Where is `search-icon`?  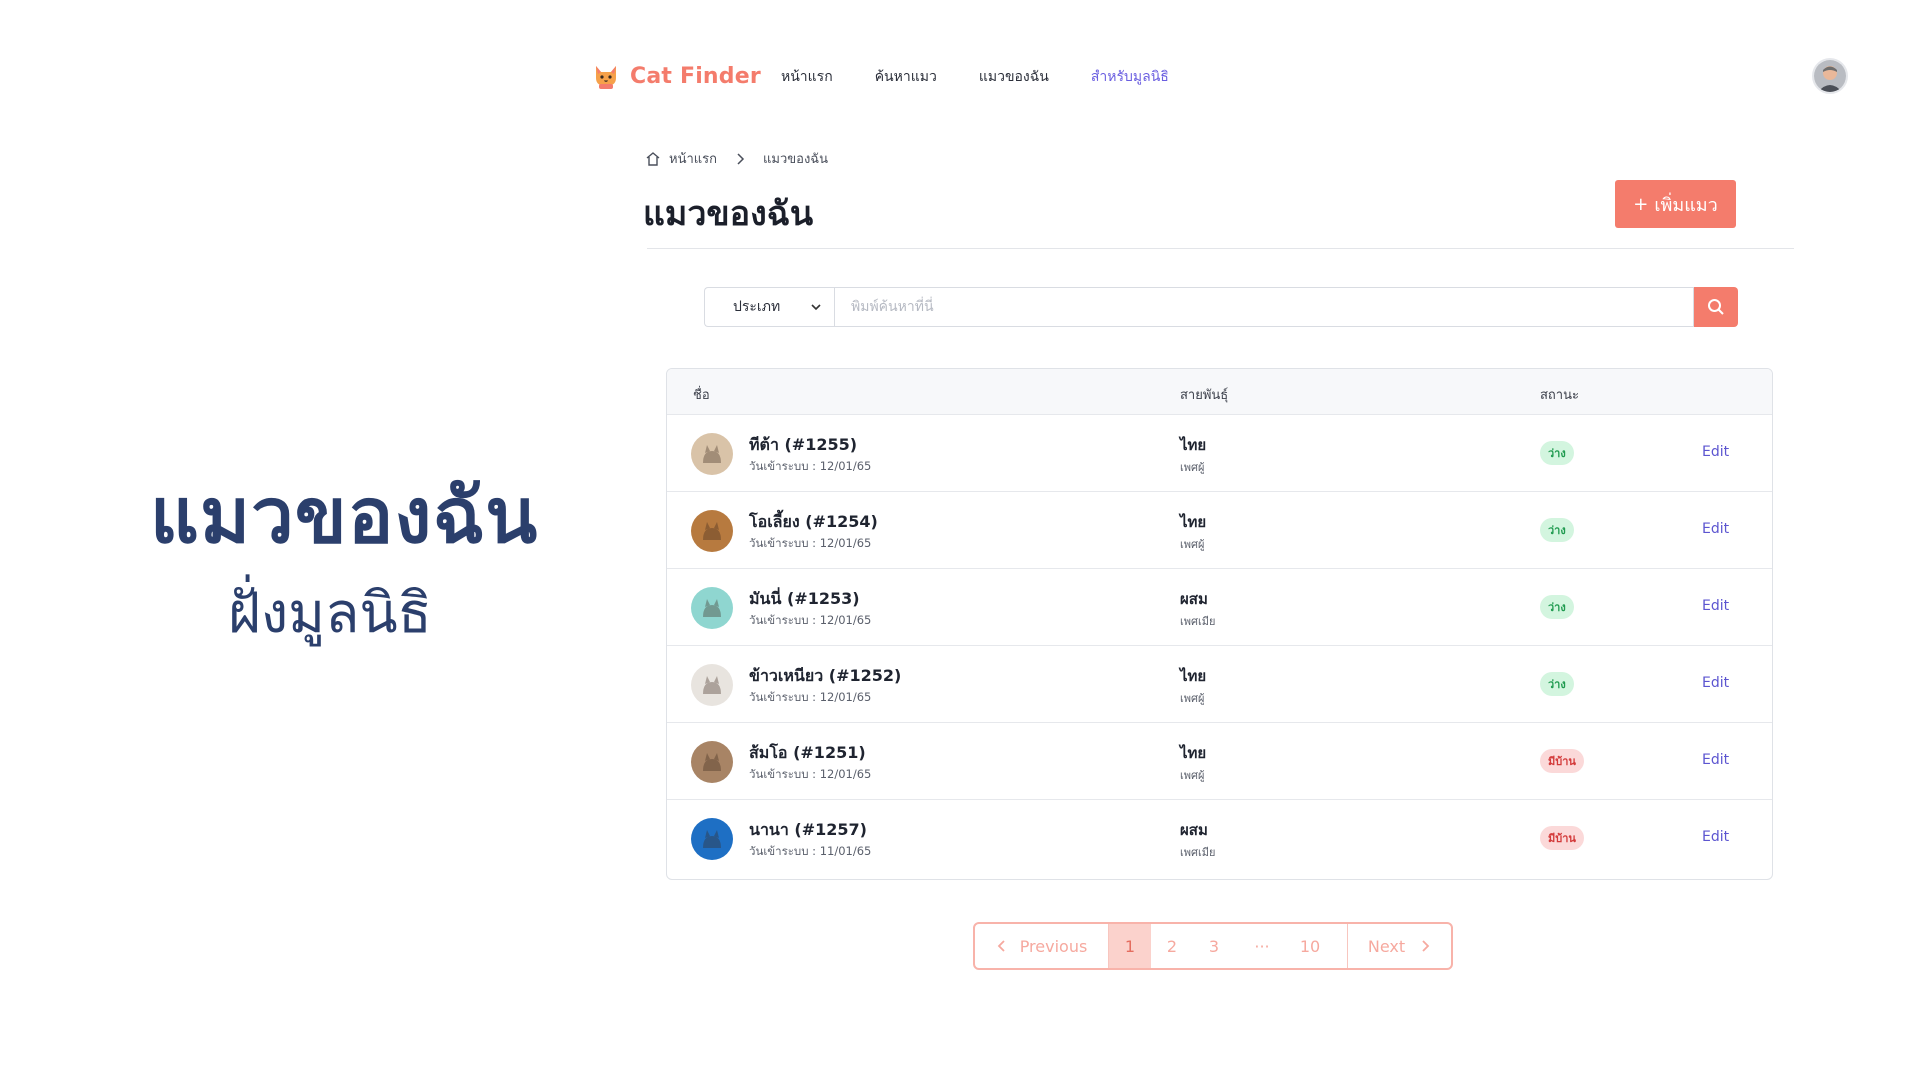
search-icon is located at coordinates (1716, 307).